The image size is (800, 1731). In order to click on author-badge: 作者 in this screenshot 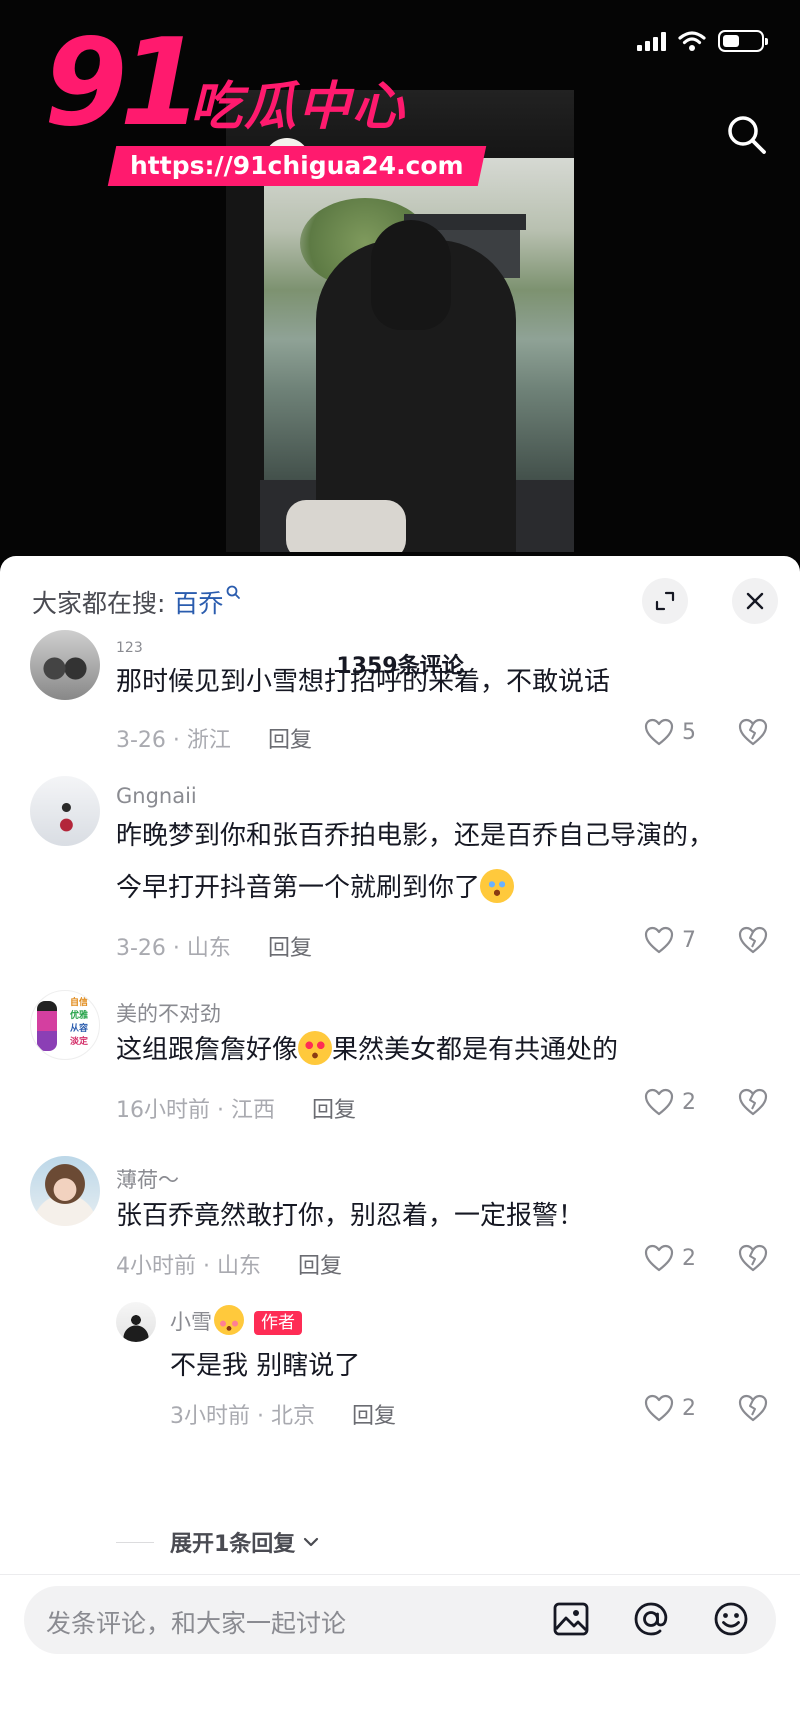, I will do `click(278, 1323)`.